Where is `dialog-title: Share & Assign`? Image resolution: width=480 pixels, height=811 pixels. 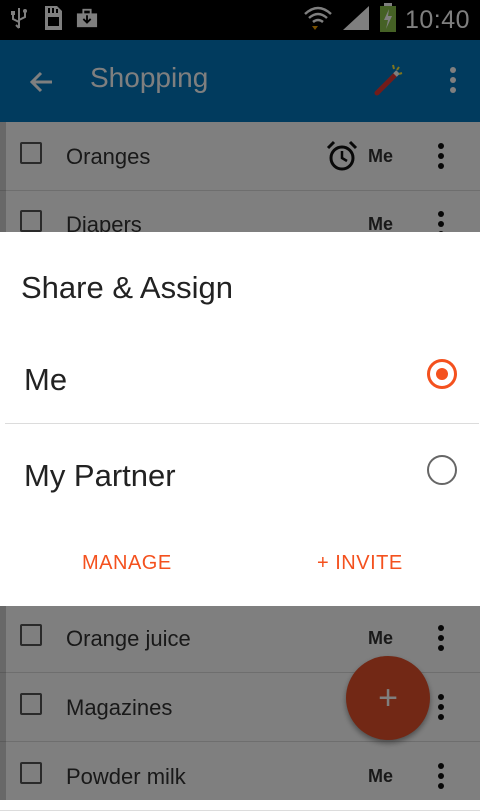 dialog-title: Share & Assign is located at coordinates (127, 287).